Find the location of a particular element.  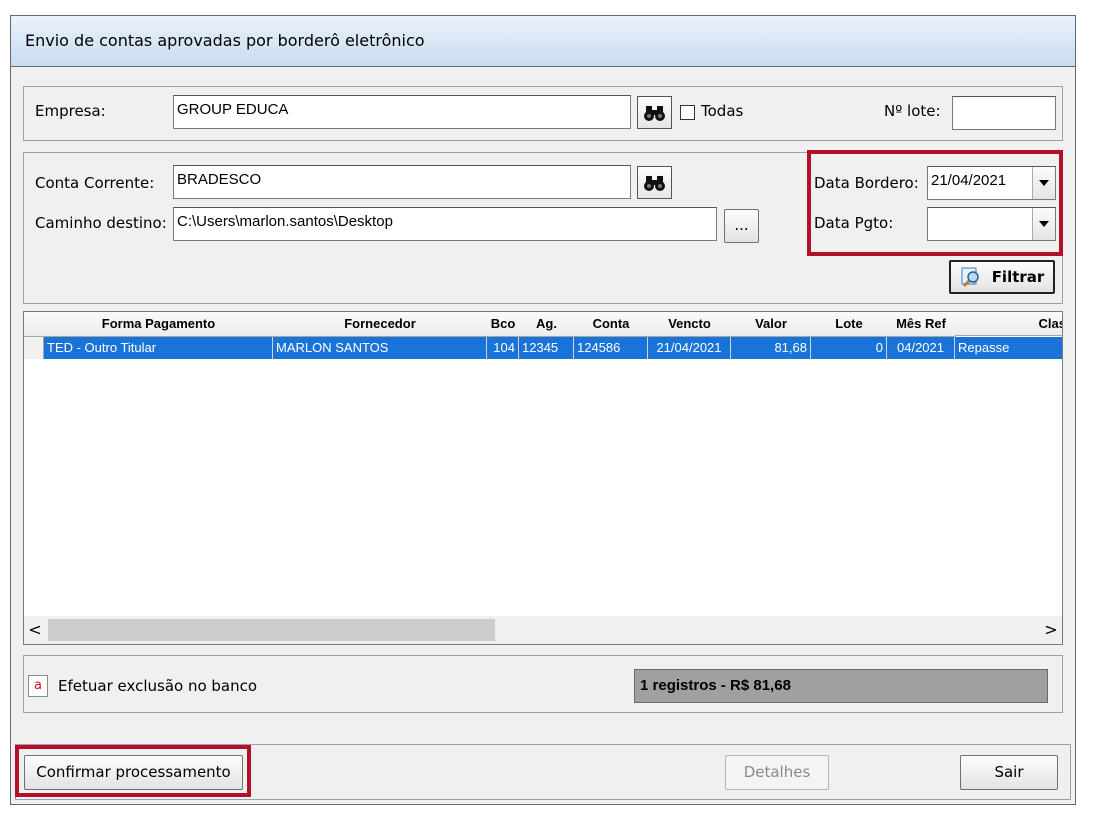

todas-checkbox is located at coordinates (687, 112).